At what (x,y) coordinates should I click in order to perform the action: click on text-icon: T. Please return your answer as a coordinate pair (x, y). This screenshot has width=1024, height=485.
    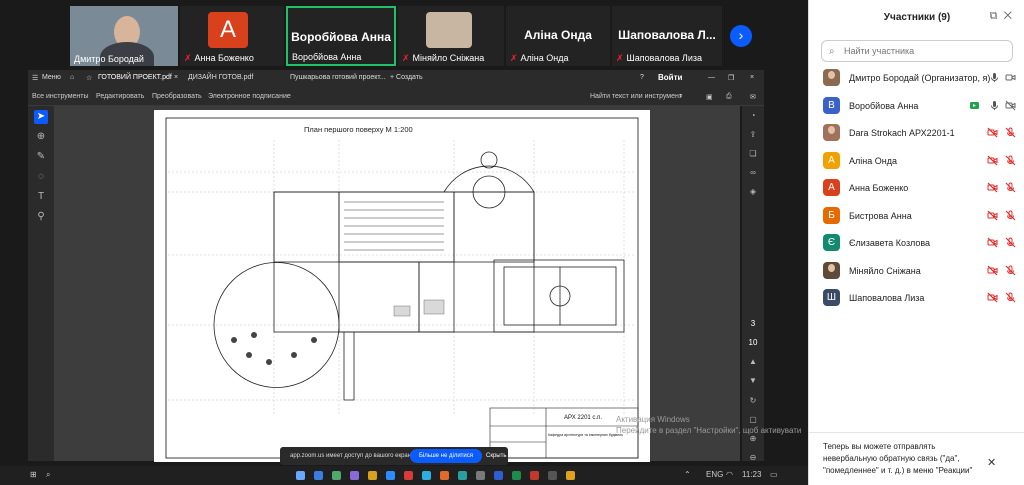
    Looking at the image, I should click on (41, 197).